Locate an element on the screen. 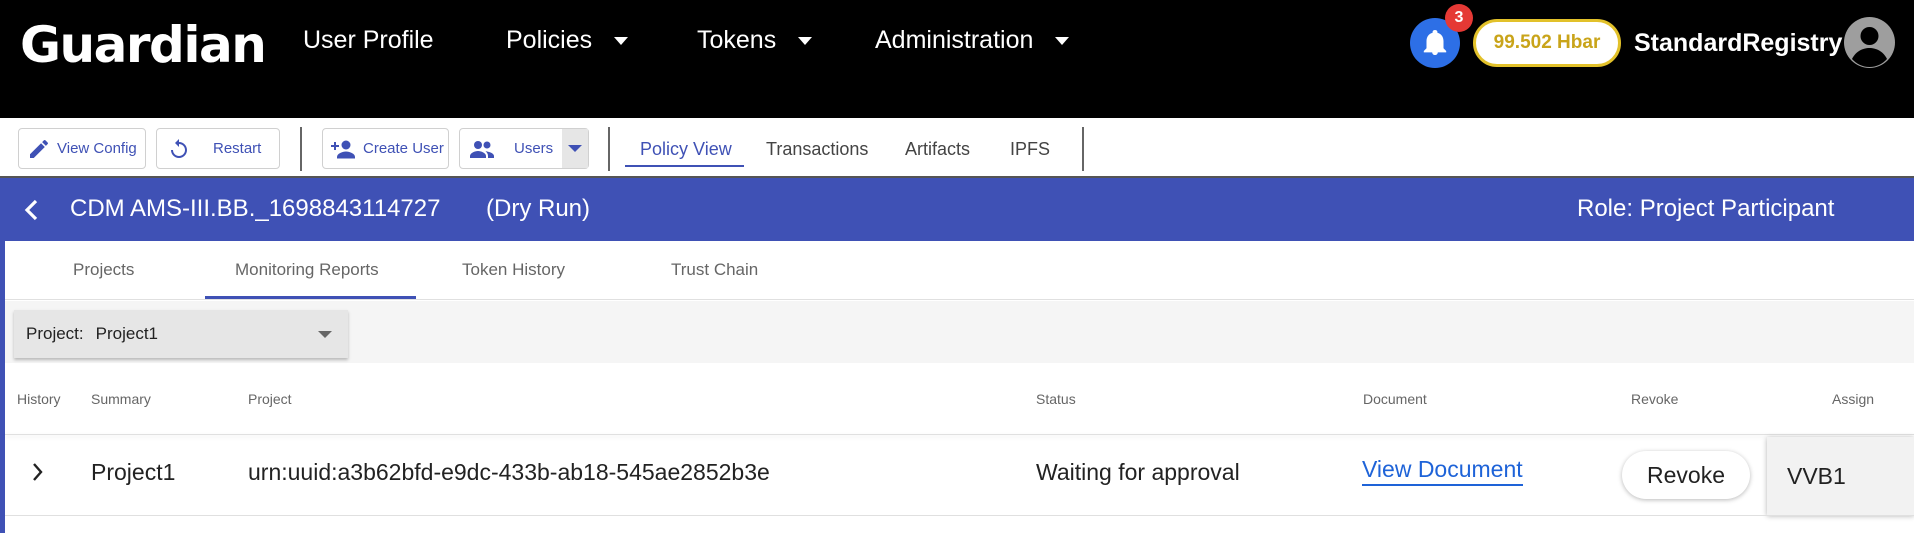  users-dropdown-toggle is located at coordinates (575, 148).